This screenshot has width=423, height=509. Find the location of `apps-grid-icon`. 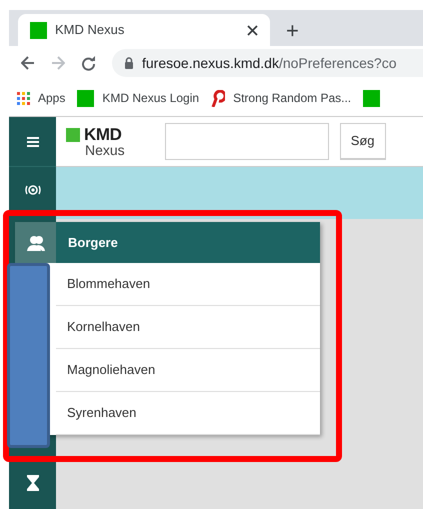

apps-grid-icon is located at coordinates (23, 98).